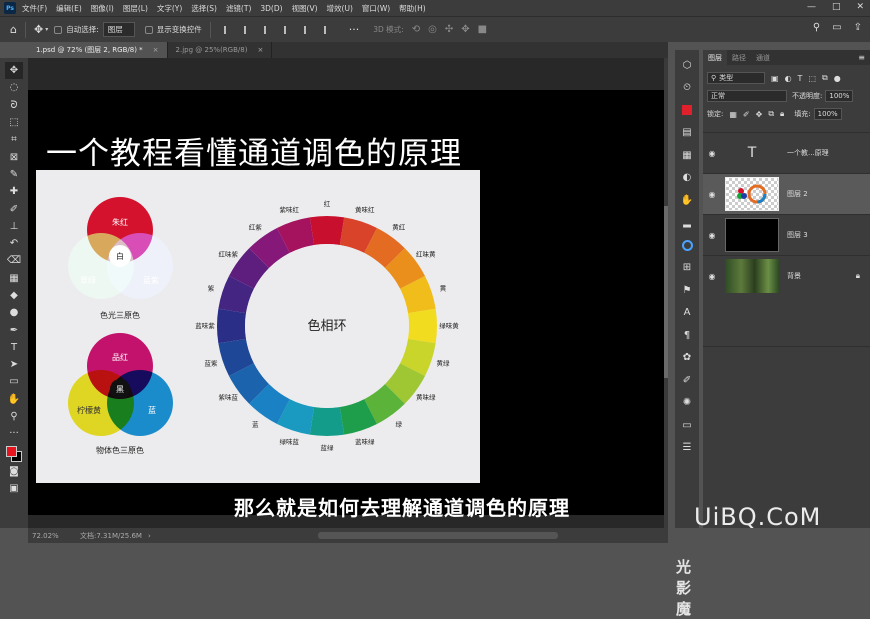 The width and height of the screenshot is (870, 619). I want to click on layer-row-layer2: ◉ 图层 2, so click(786, 193).